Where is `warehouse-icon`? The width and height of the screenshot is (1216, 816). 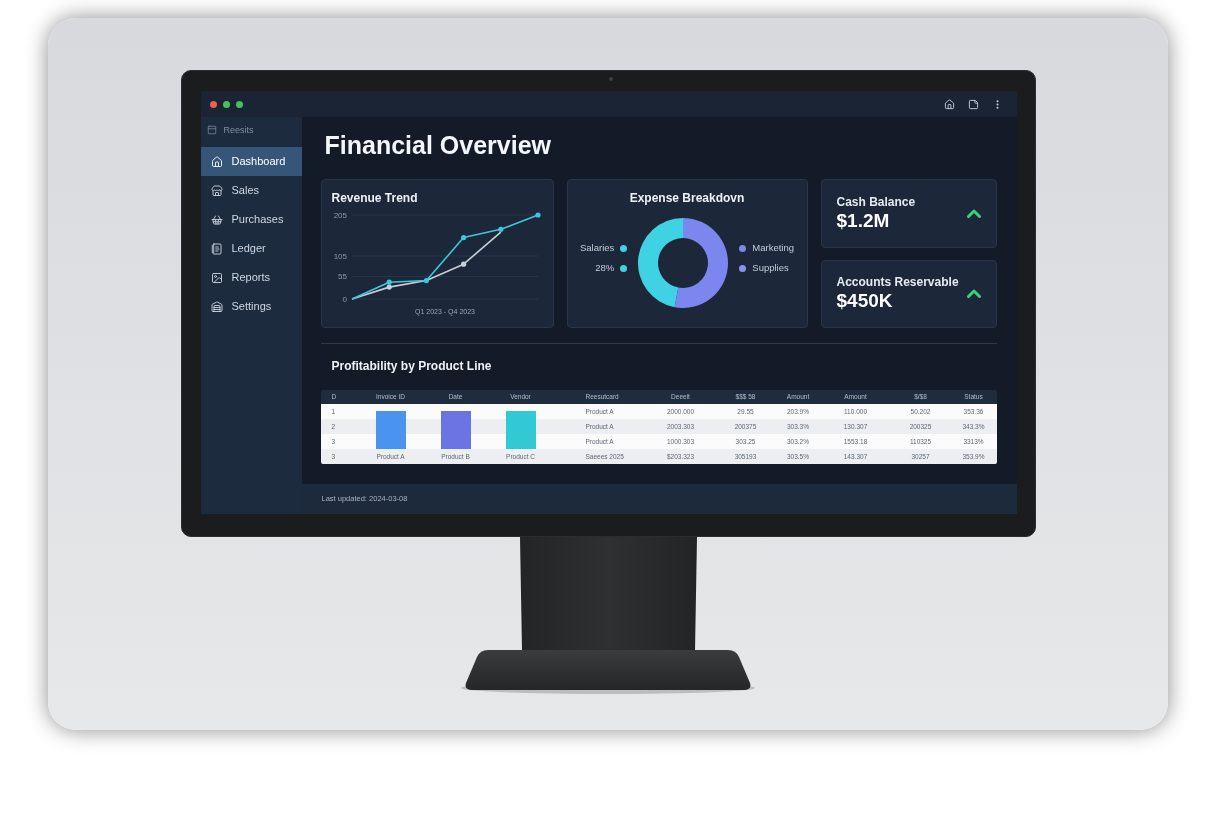 warehouse-icon is located at coordinates (216, 306).